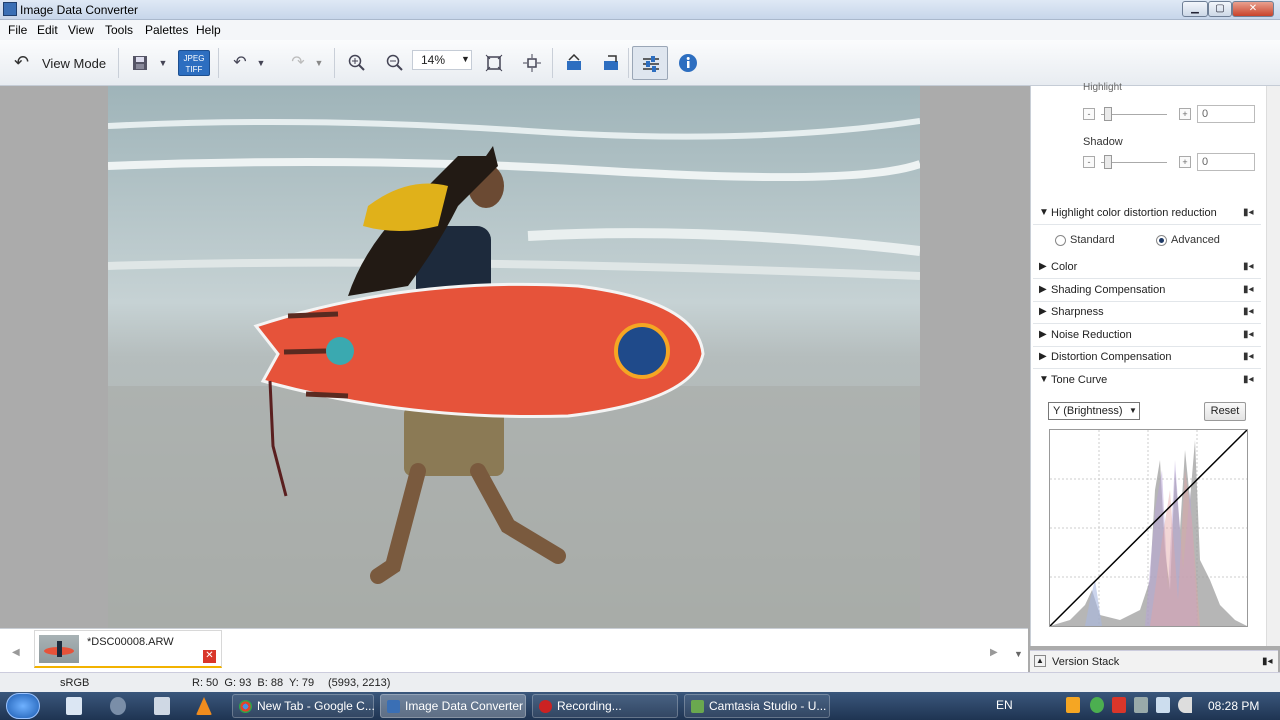  I want to click on radio-standard, so click(1060, 240).